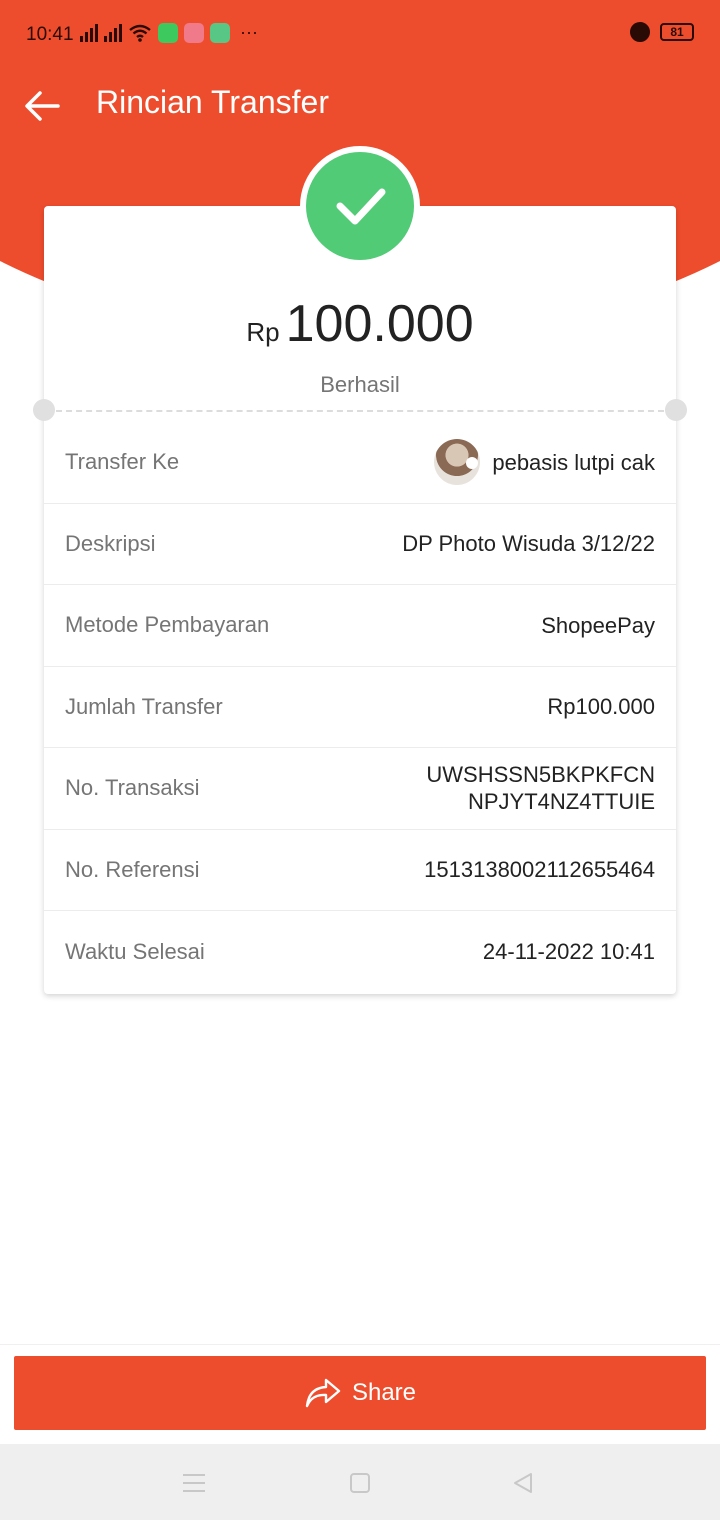  What do you see at coordinates (457, 462) in the screenshot?
I see `recipient-avatar` at bounding box center [457, 462].